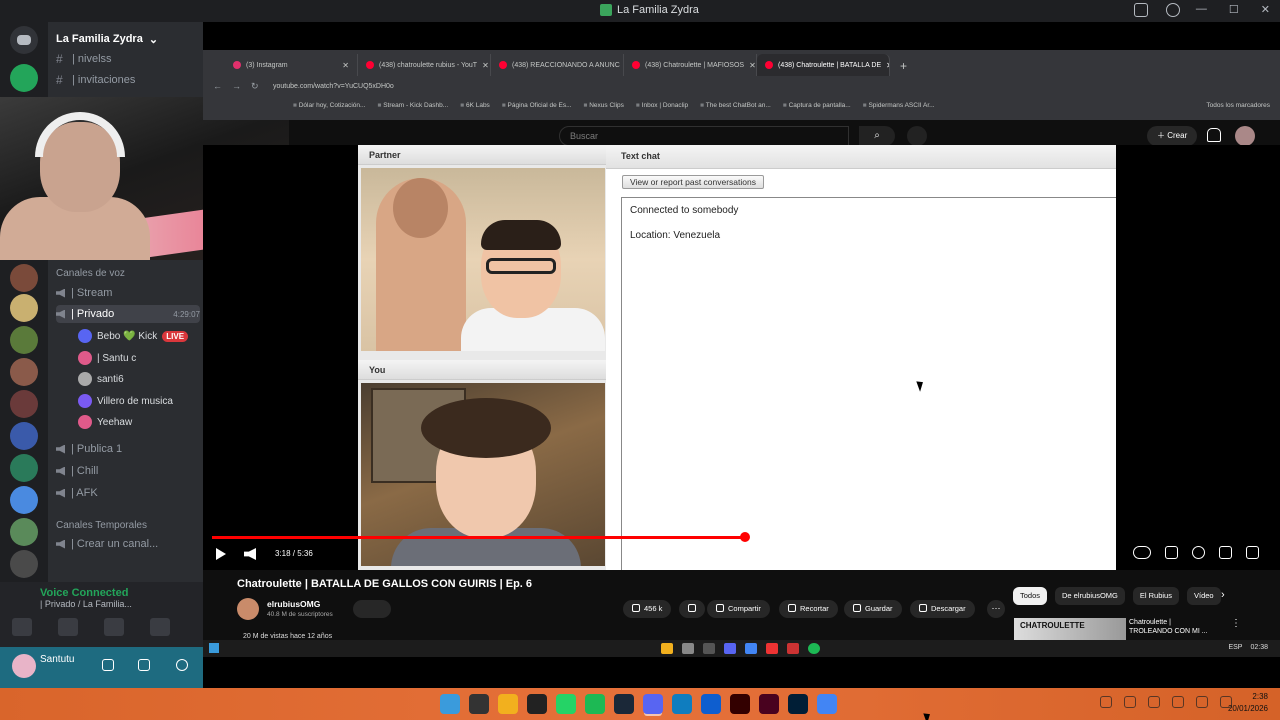  What do you see at coordinates (942, 609) in the screenshot?
I see `download-button: Descargar` at bounding box center [942, 609].